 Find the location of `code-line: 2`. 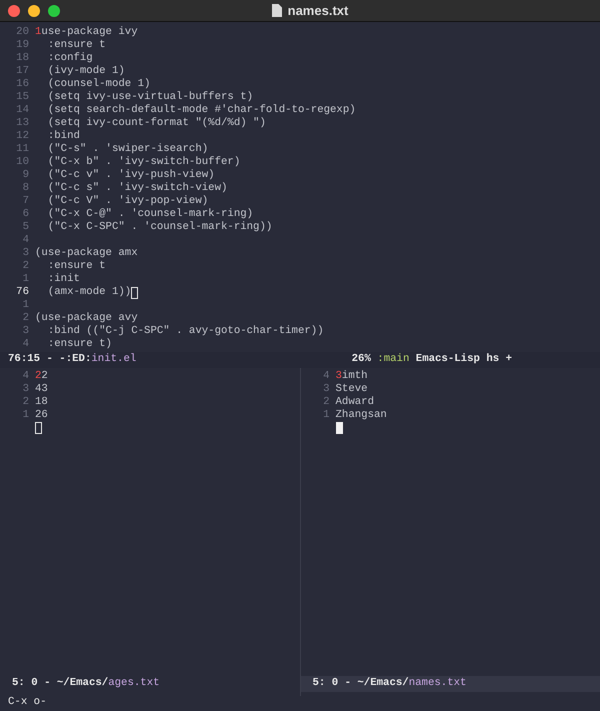

code-line: 2 is located at coordinates (44, 376).